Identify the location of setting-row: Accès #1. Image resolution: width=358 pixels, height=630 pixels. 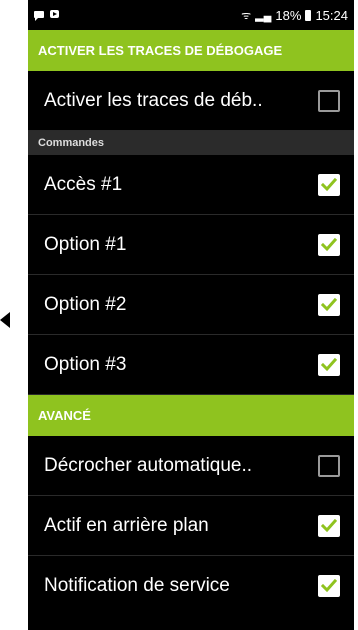
(191, 185).